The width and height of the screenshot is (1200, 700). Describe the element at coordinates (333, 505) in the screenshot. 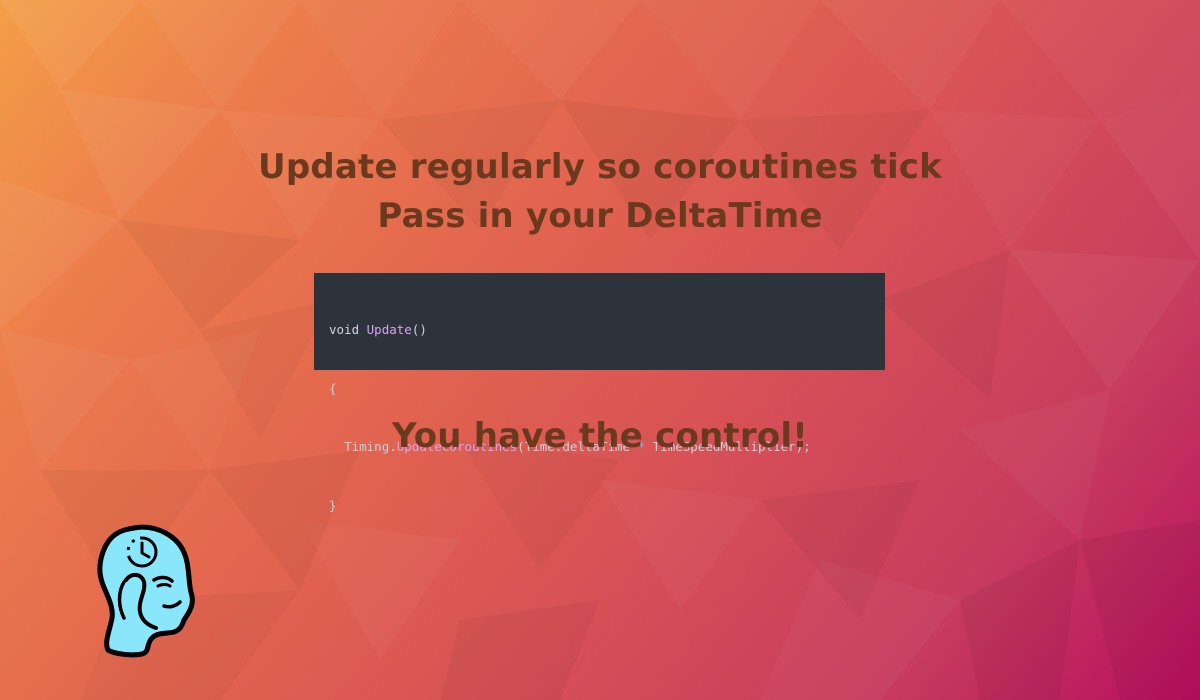

I see `code-line-4: }` at that location.